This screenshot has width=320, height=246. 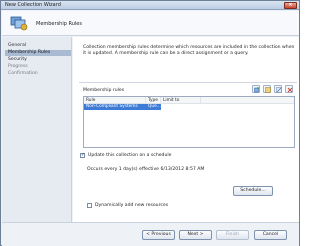 What do you see at coordinates (150, 23) in the screenshot?
I see `wizard-header: Membership Rules` at bounding box center [150, 23].